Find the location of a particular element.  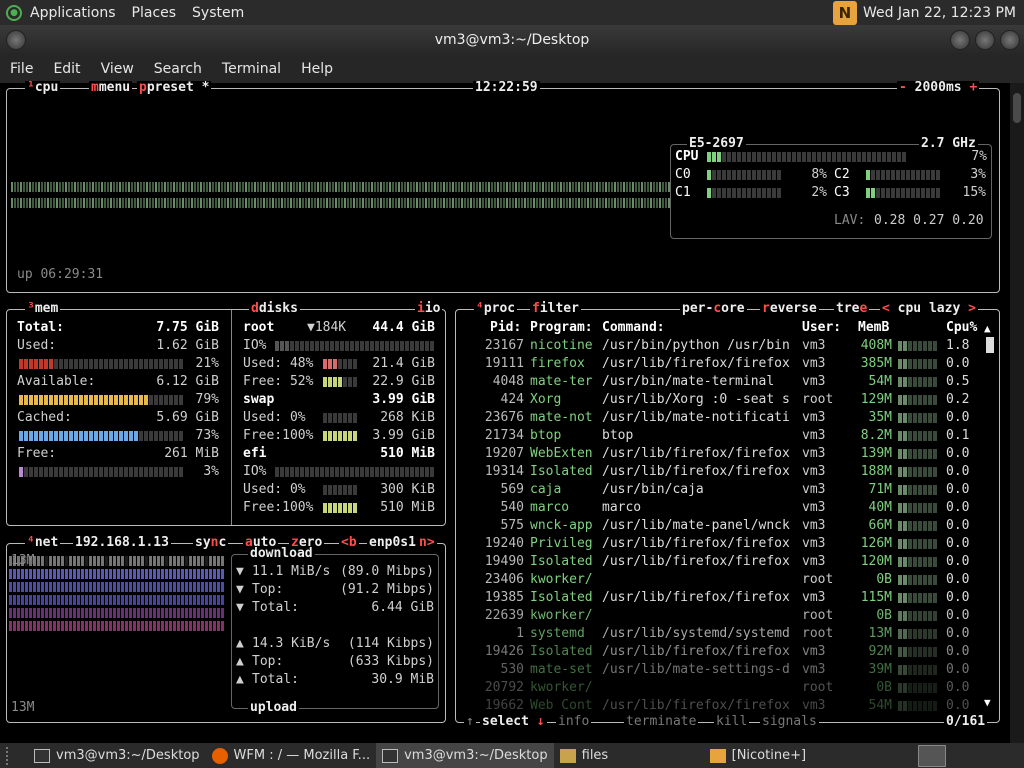

terminate-button: terminate is located at coordinates (661, 722).